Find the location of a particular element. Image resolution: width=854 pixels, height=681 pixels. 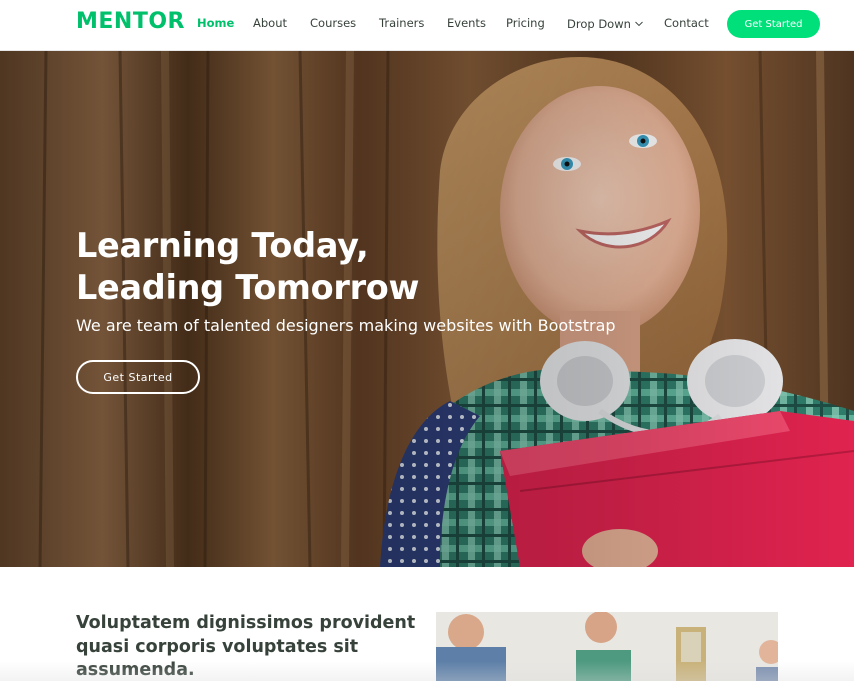

nav-dropdown: Drop Down is located at coordinates (605, 23).